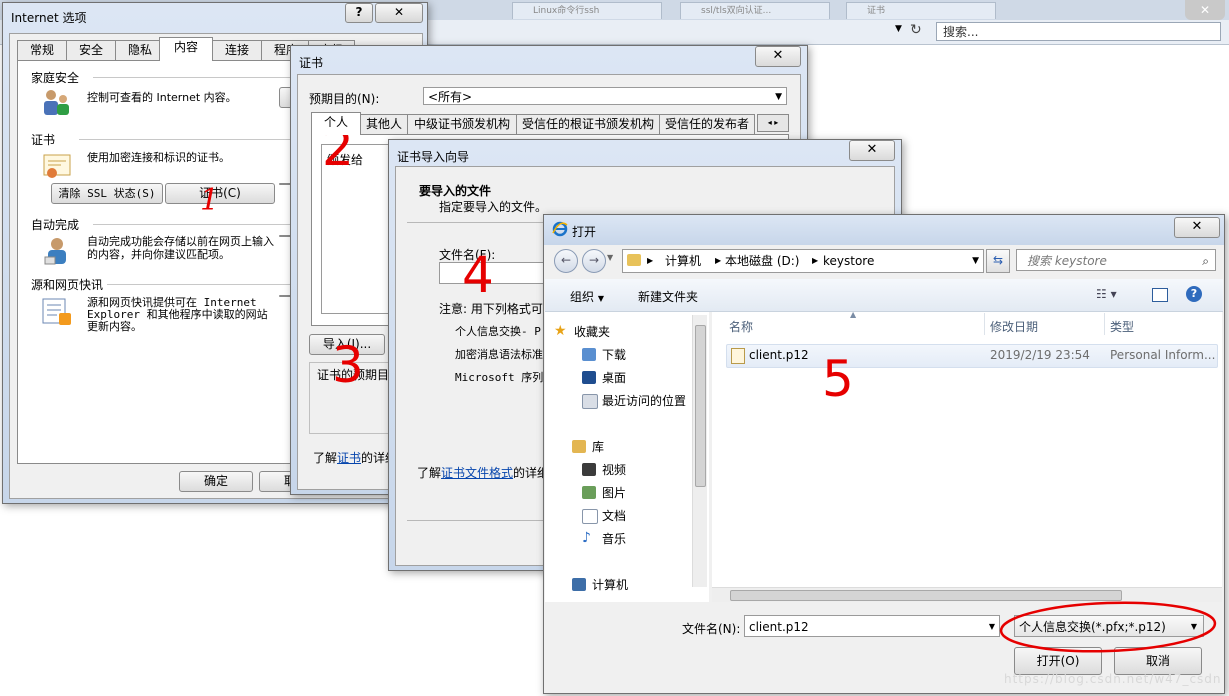  Describe the element at coordinates (587, 296) in the screenshot. I see `organize-menu: 组织 ▼` at that location.